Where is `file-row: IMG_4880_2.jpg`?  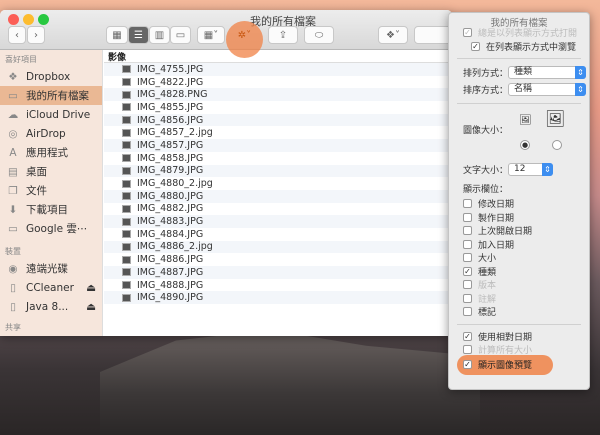 file-row: IMG_4880_2.jpg is located at coordinates (278, 183).